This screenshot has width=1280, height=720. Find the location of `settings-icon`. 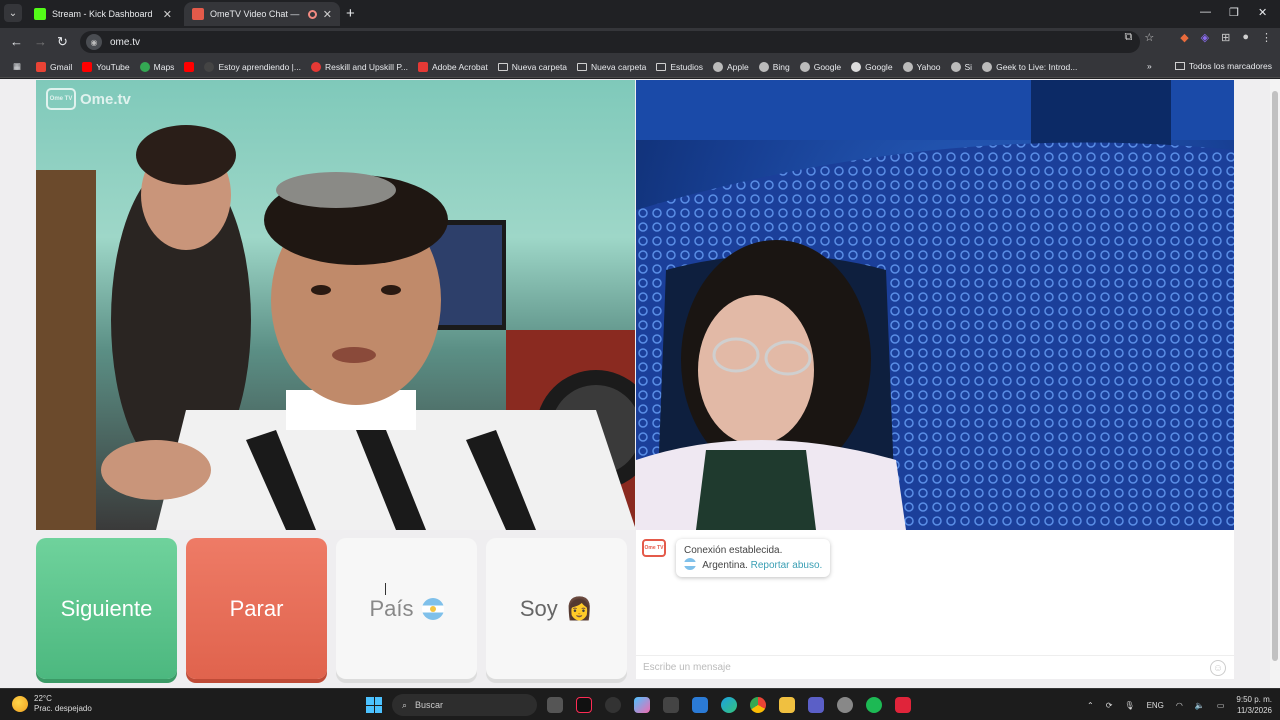

settings-icon is located at coordinates (845, 705).